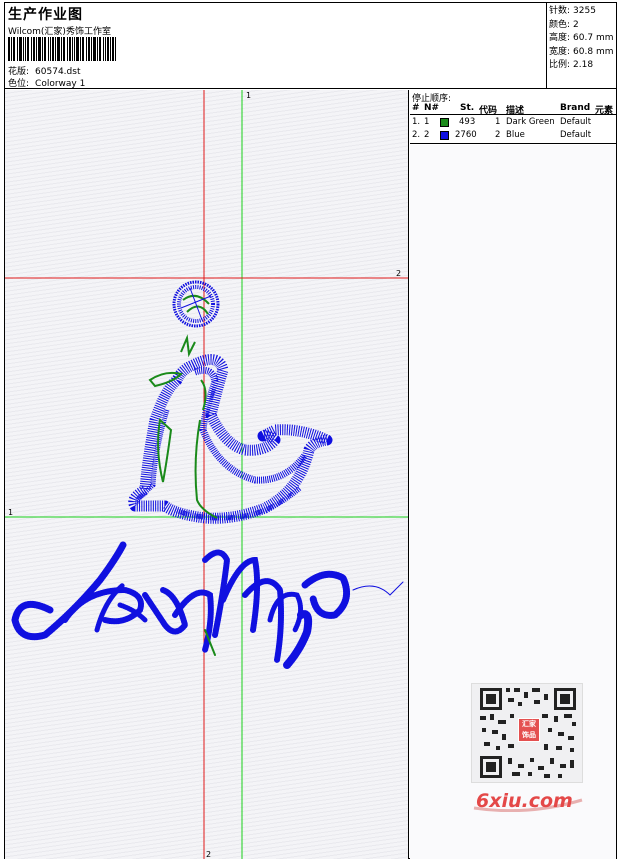 This screenshot has height=861, width=620. What do you see at coordinates (581, 51) in the screenshot?
I see `stat-width: 宽度: 60.8 mm` at bounding box center [581, 51].